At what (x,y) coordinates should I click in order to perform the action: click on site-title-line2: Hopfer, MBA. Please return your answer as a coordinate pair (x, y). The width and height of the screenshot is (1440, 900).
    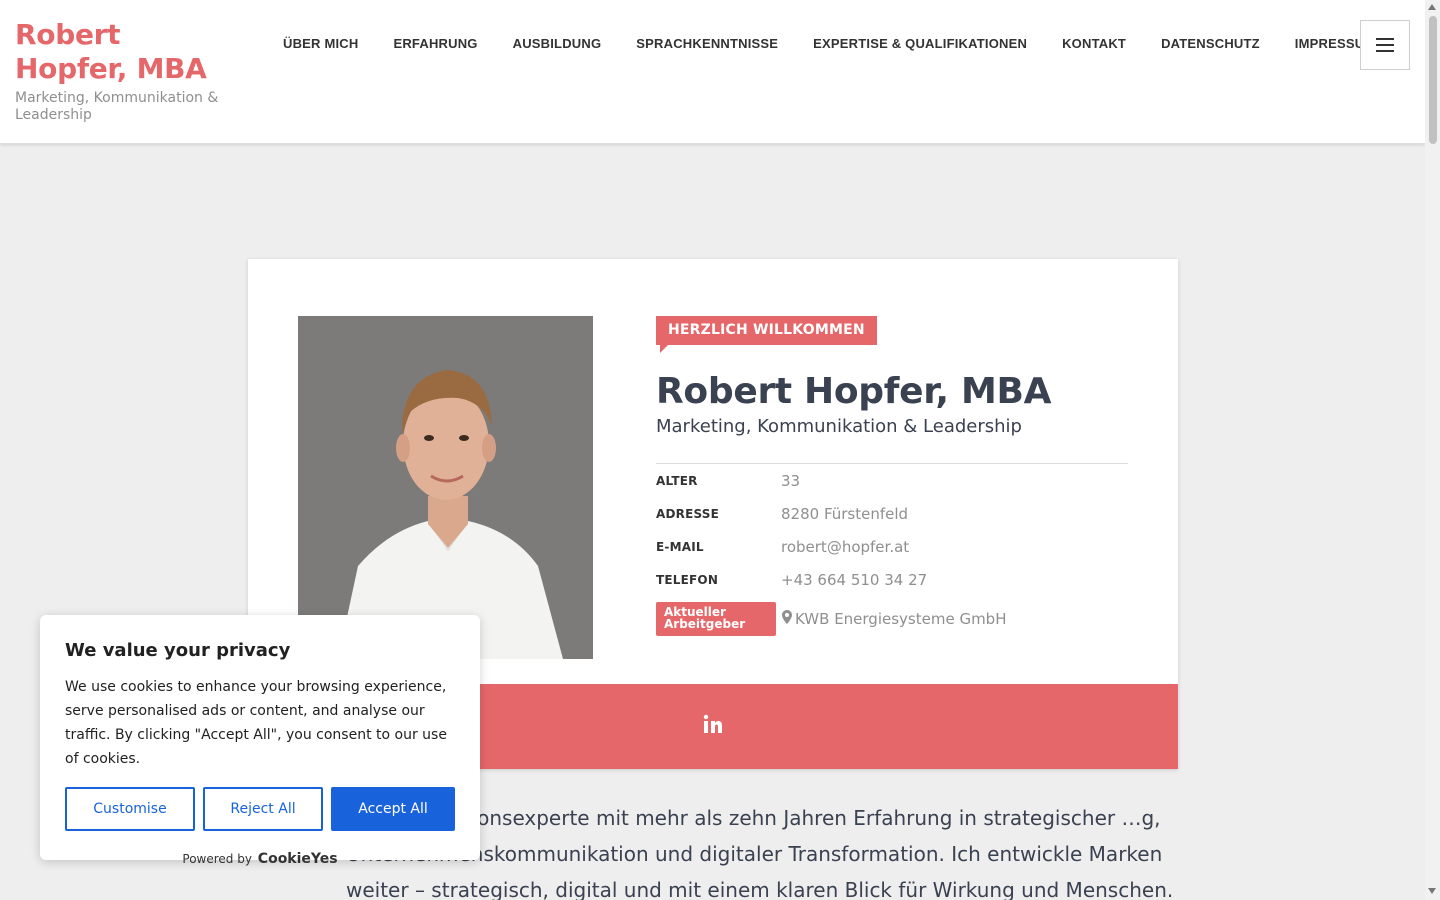
    Looking at the image, I should click on (130, 69).